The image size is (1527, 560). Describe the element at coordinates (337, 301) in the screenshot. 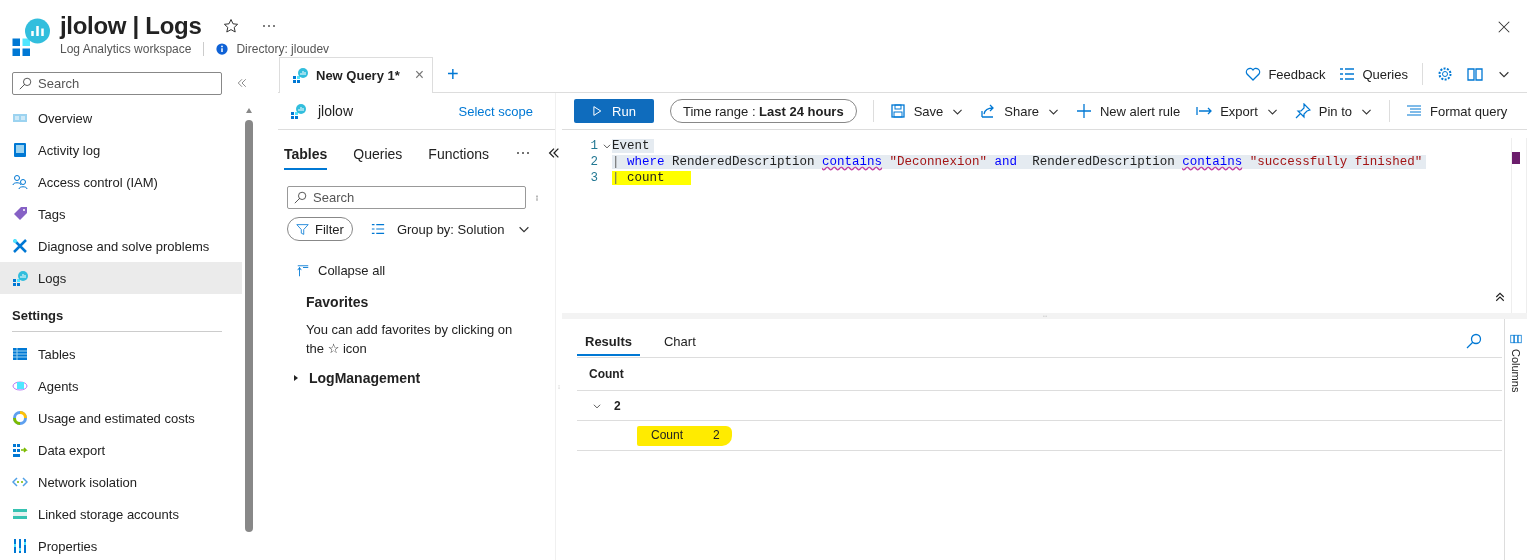

I see `favorites-heading: Favorites` at that location.